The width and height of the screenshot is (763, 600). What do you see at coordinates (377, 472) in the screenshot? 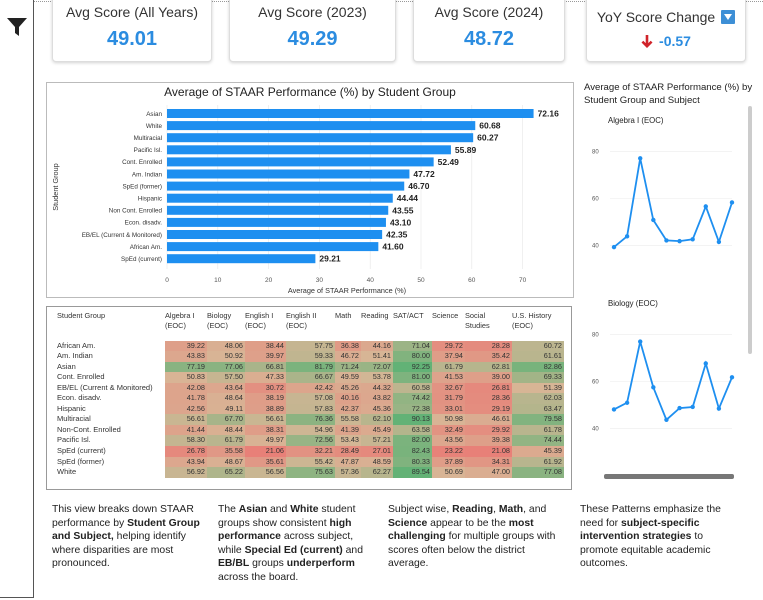
I see `table-cell: 62.27` at bounding box center [377, 472].